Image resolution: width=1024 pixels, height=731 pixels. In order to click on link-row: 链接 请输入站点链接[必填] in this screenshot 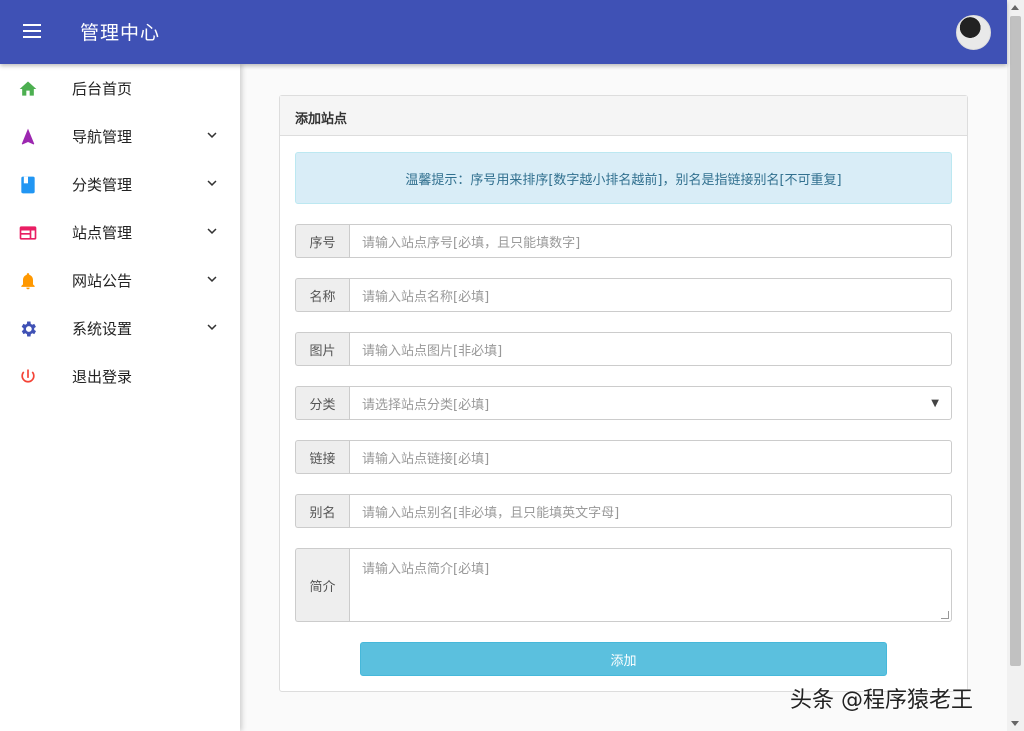, I will do `click(623, 457)`.